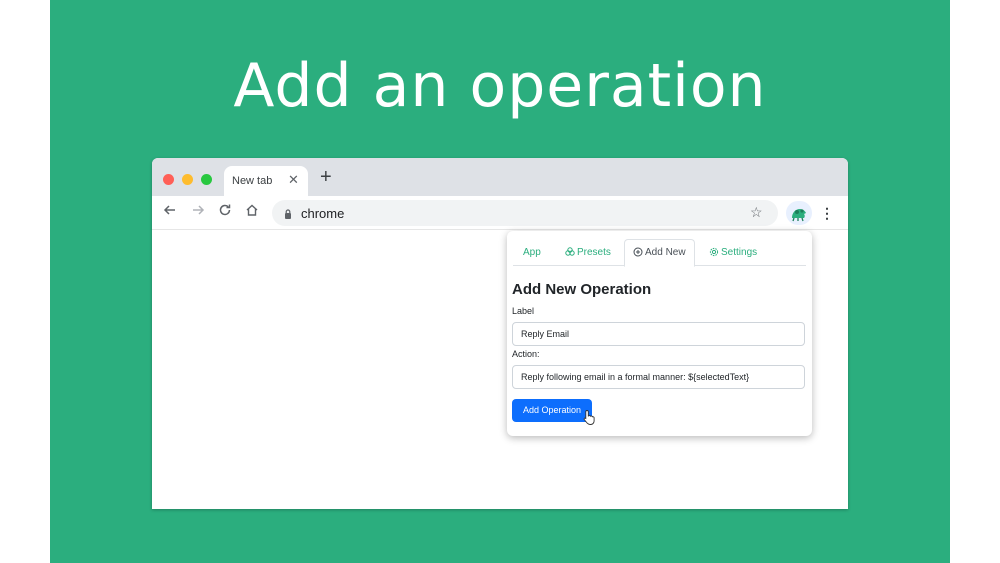 Image resolution: width=1000 pixels, height=563 pixels. I want to click on back-arrow-icon, so click(170, 212).